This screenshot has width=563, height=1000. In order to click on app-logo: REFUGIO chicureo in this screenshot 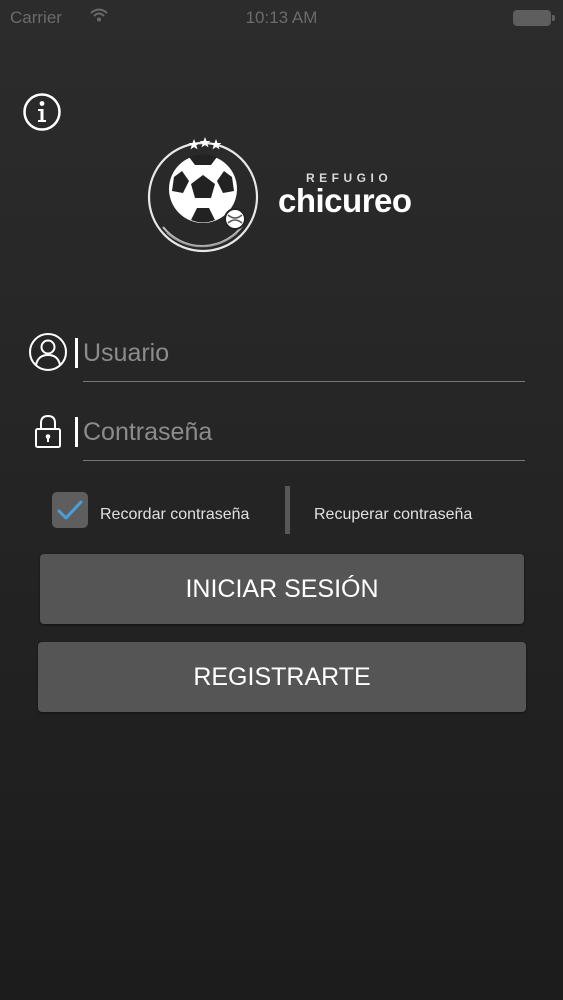, I will do `click(285, 195)`.